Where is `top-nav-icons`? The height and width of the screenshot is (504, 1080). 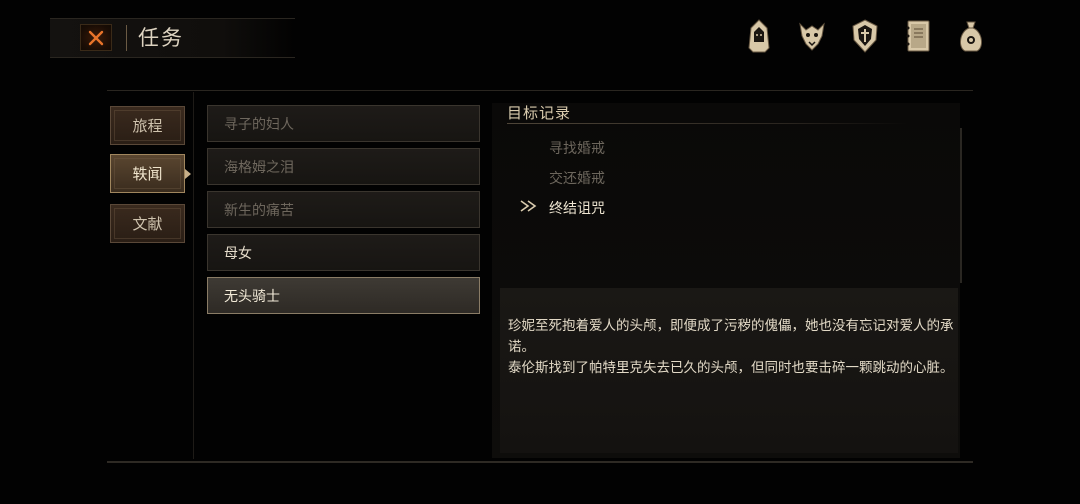 top-nav-icons is located at coordinates (865, 36).